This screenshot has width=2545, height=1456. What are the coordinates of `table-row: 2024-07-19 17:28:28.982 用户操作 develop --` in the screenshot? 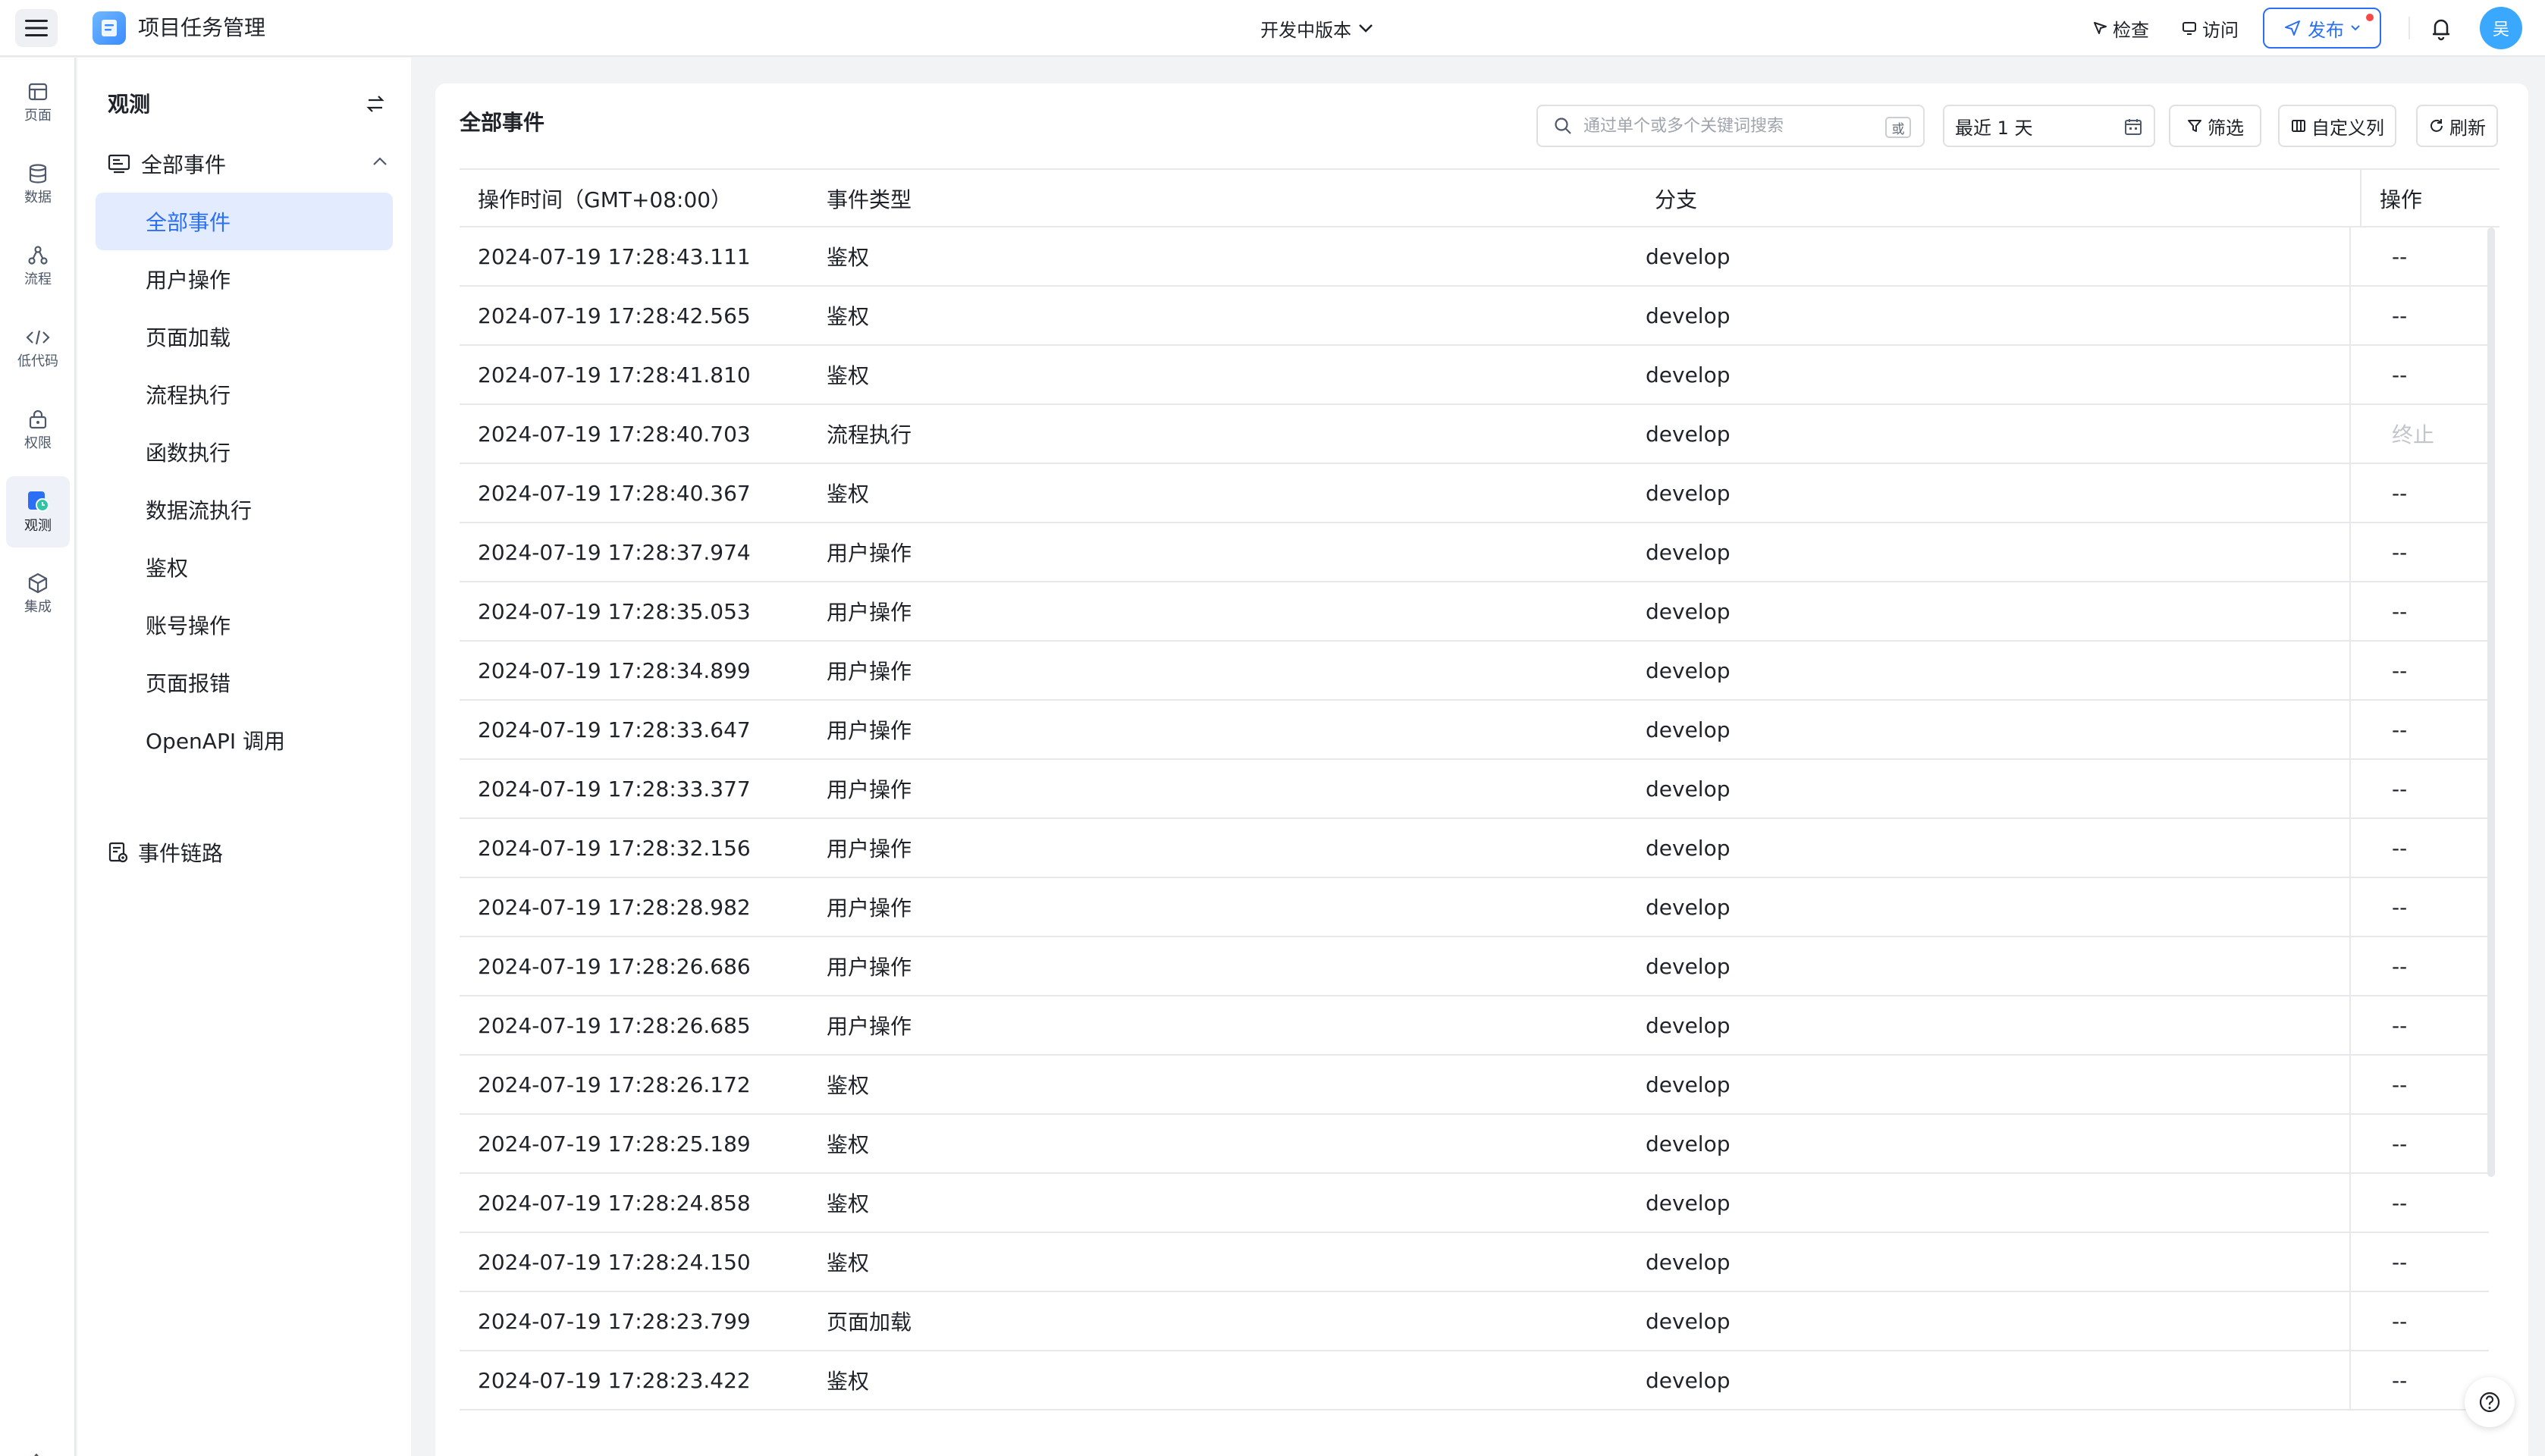 It's located at (1474, 907).